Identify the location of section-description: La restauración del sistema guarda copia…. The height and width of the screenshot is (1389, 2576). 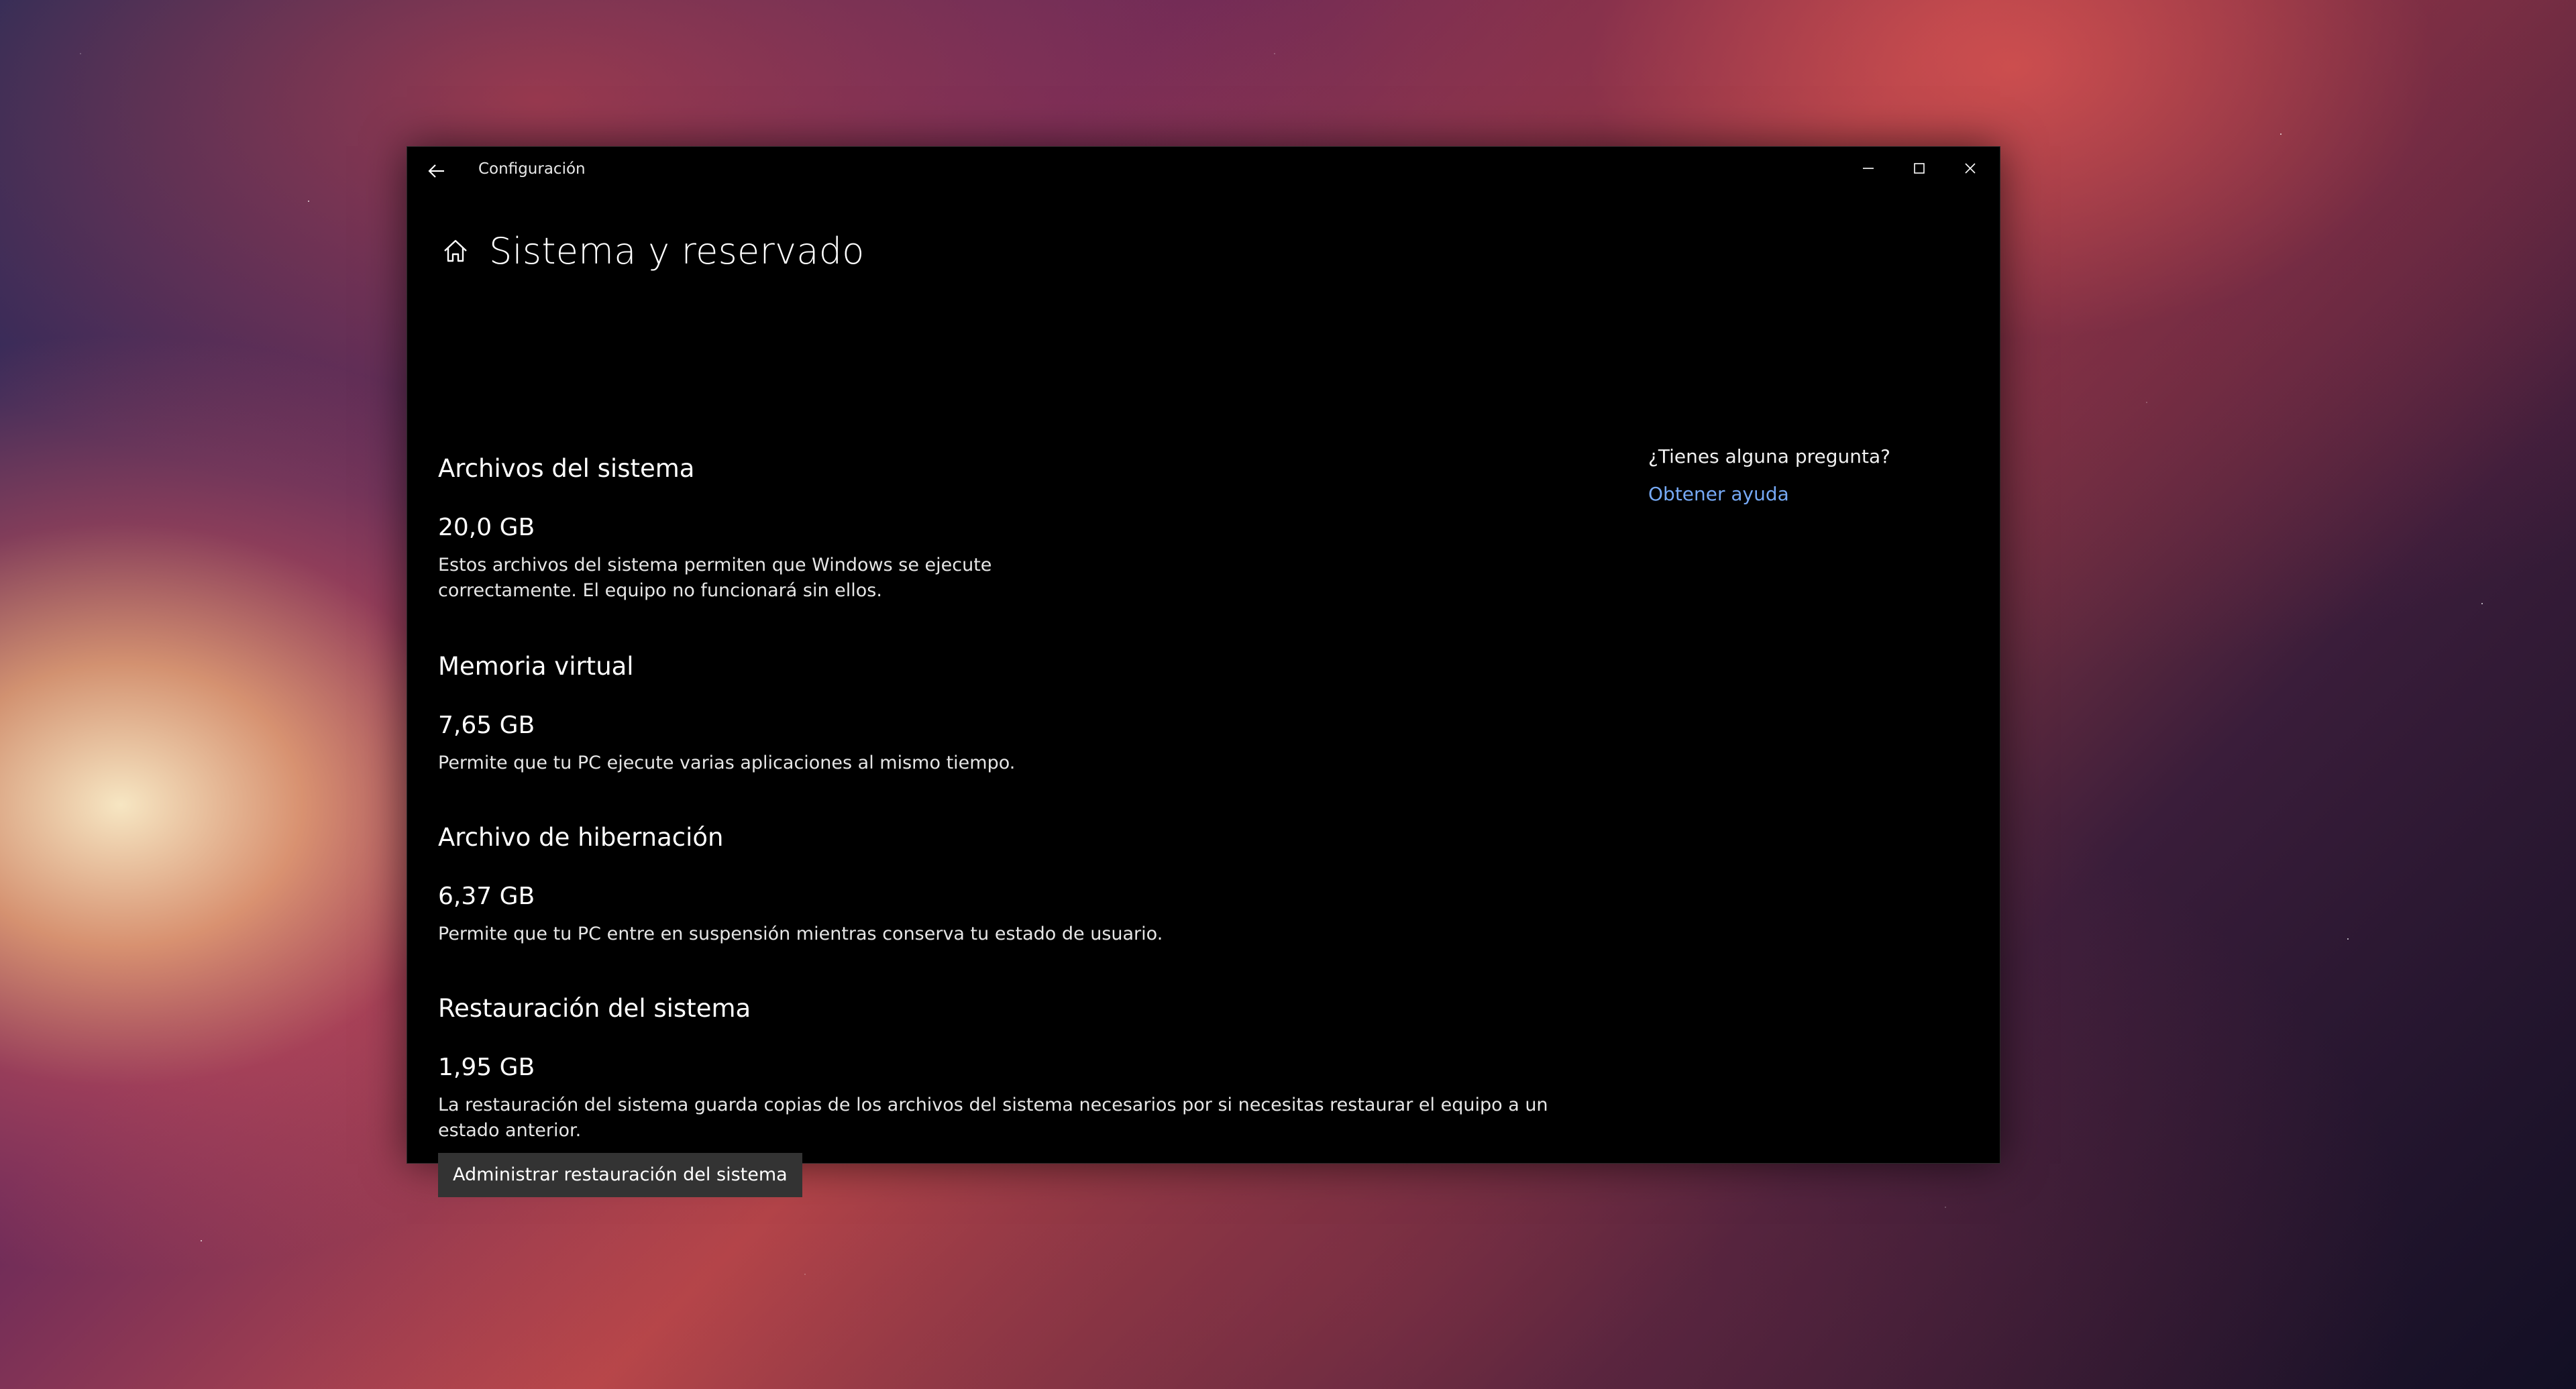
(993, 1118).